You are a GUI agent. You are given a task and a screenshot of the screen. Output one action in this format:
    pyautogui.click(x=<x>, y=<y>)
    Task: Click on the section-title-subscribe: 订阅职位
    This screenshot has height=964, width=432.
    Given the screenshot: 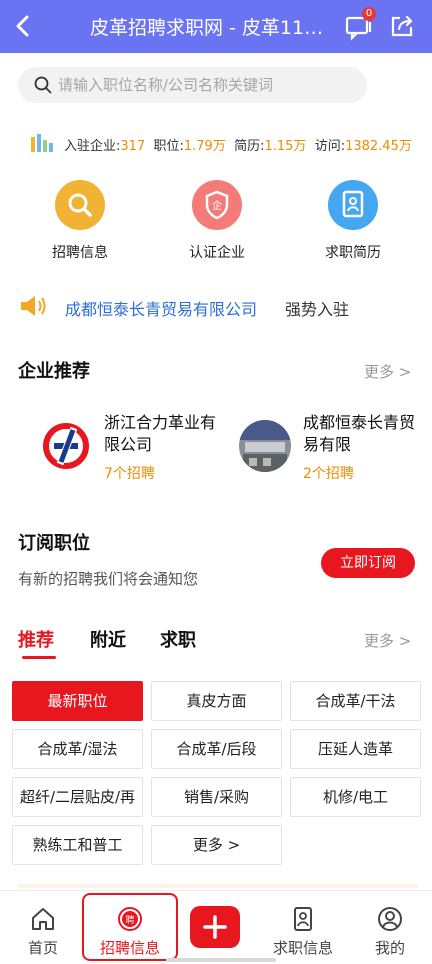 What is the action you would take?
    pyautogui.click(x=54, y=543)
    